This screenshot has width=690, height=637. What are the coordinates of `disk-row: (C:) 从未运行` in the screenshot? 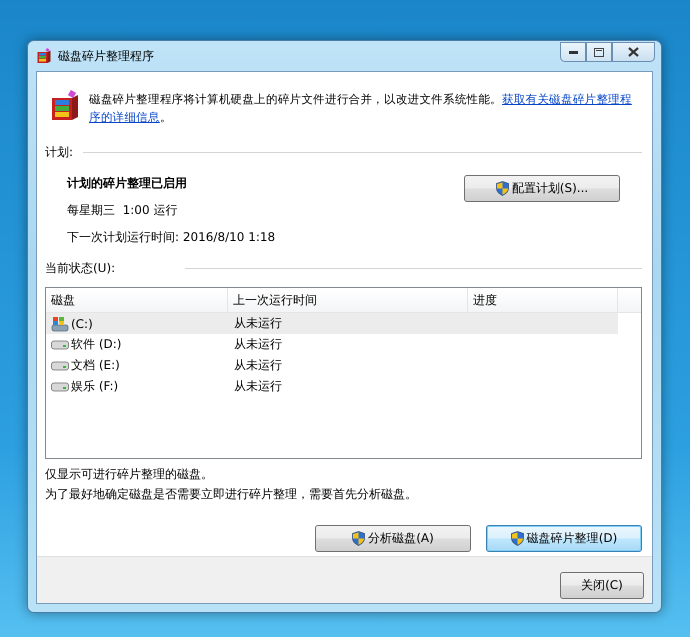 It's located at (332, 323).